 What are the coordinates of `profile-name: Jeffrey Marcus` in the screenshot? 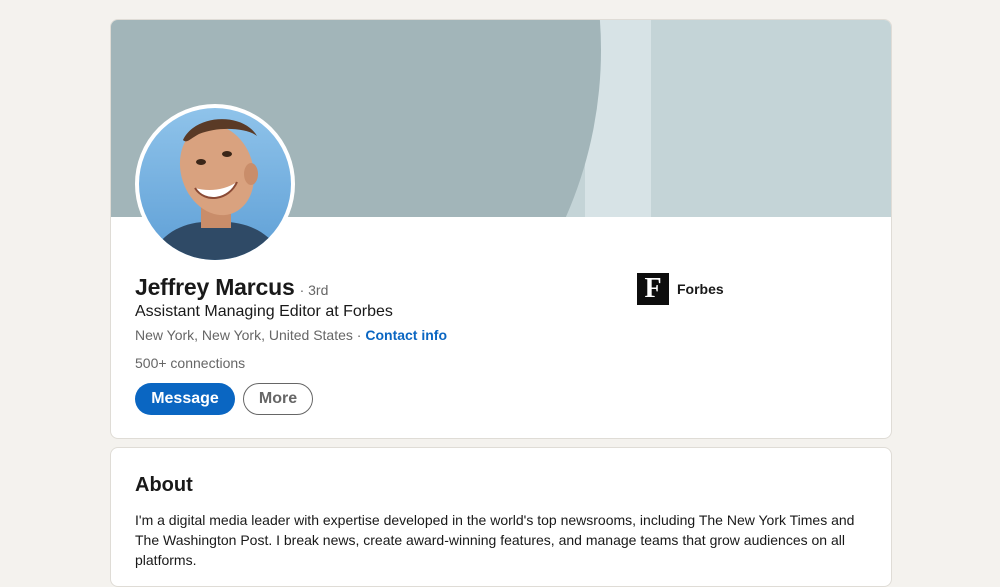 It's located at (215, 287).